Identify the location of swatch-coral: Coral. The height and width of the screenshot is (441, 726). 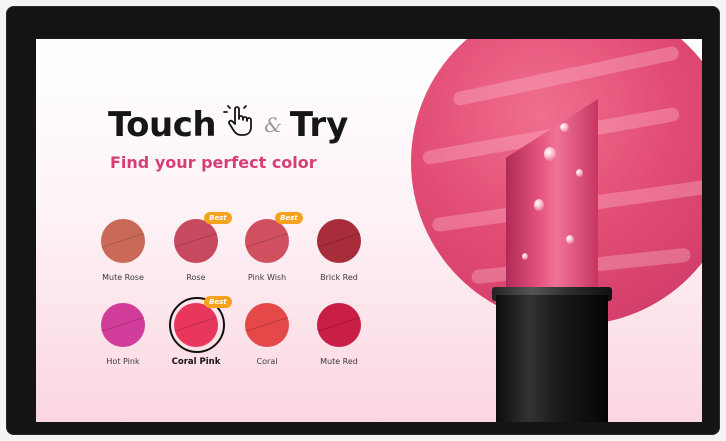
(267, 334).